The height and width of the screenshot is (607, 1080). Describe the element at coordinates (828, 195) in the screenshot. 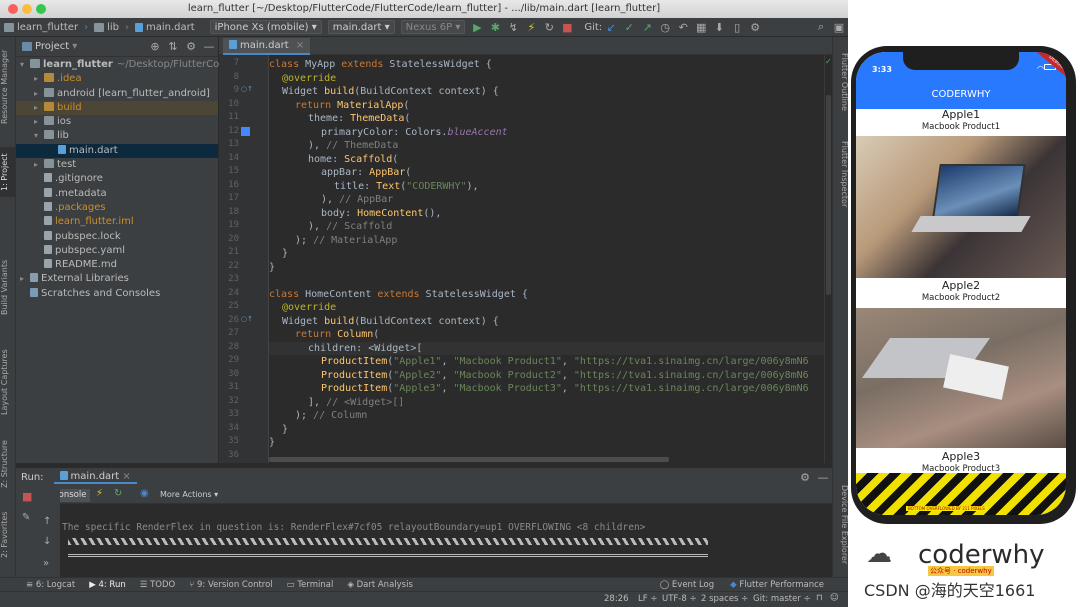

I see `editor-scrollbar` at that location.